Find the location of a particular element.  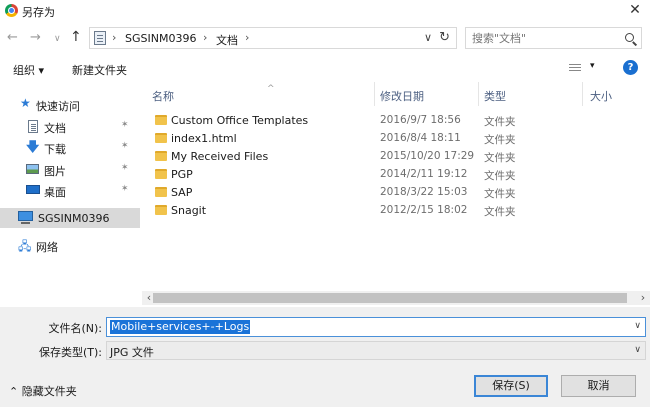

breadcrumb-documents: 文档 is located at coordinates (227, 40).